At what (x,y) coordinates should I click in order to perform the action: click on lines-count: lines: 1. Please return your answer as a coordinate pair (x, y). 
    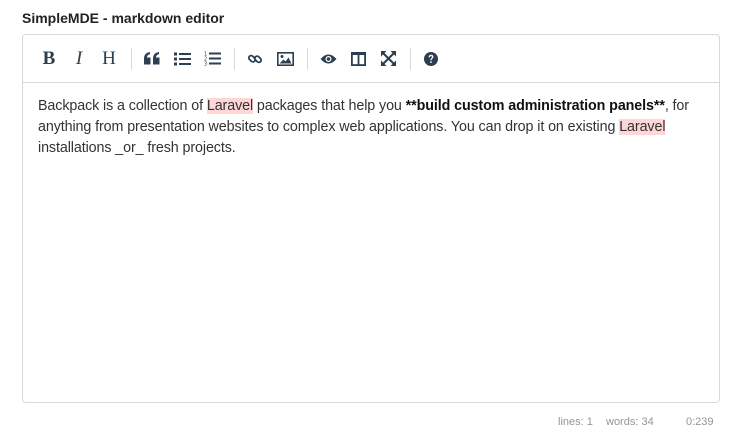
    Looking at the image, I should click on (575, 422).